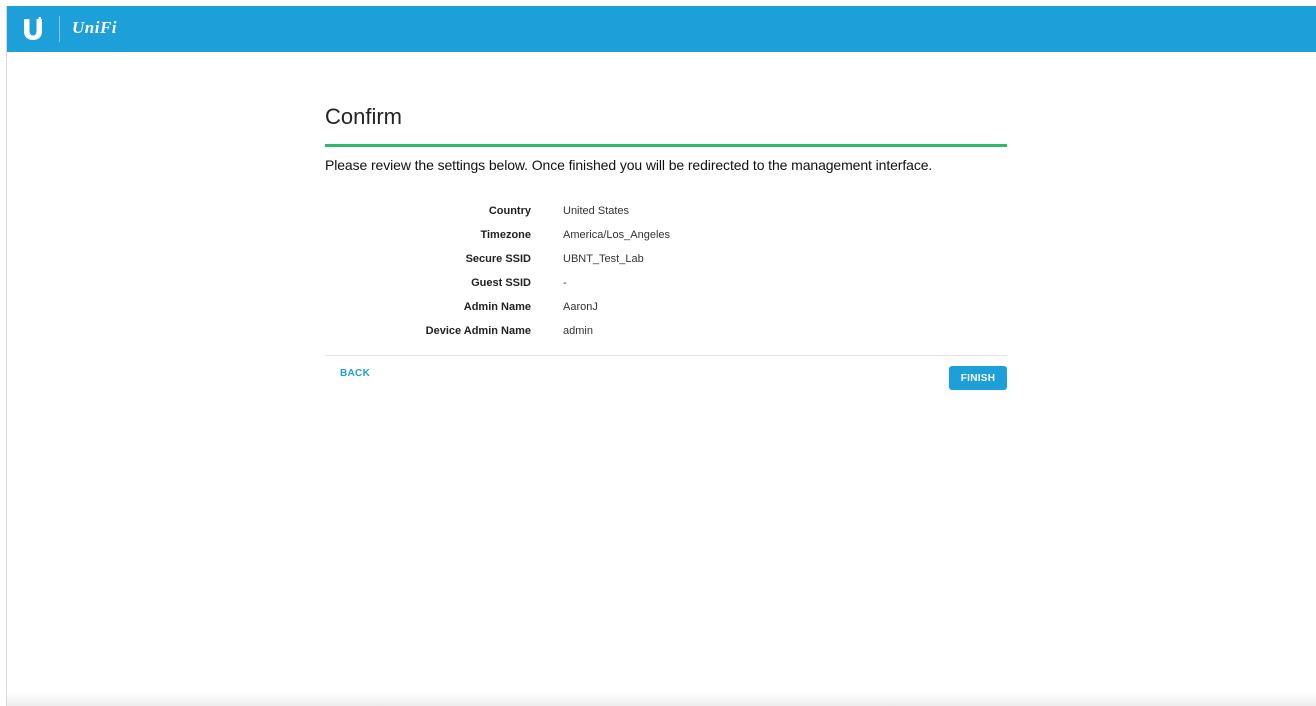  I want to click on unifi-brand-text: UniFi, so click(95, 27).